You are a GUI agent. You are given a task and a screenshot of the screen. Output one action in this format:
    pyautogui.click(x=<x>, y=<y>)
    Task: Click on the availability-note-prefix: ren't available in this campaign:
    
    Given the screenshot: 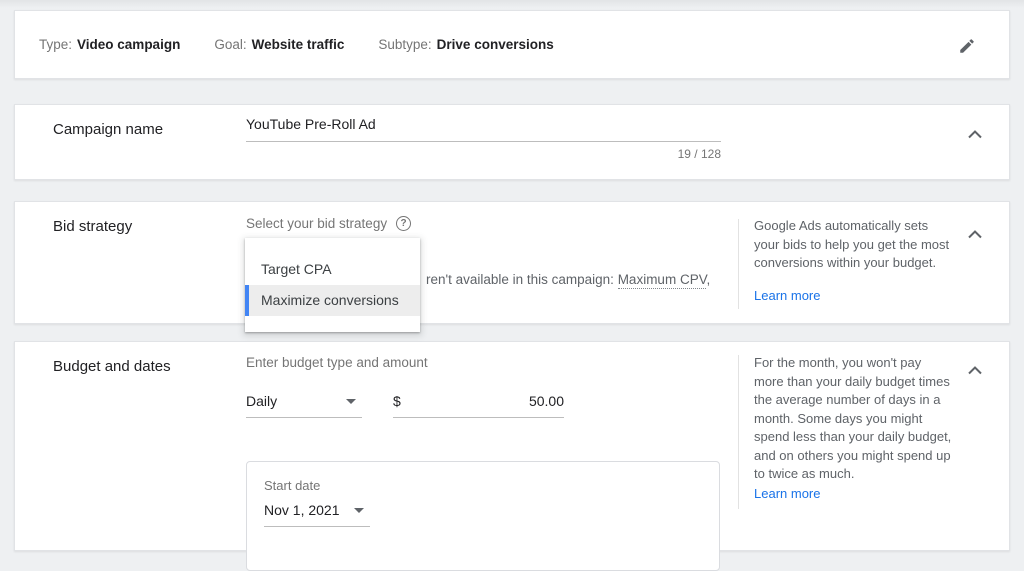 What is the action you would take?
    pyautogui.click(x=522, y=279)
    